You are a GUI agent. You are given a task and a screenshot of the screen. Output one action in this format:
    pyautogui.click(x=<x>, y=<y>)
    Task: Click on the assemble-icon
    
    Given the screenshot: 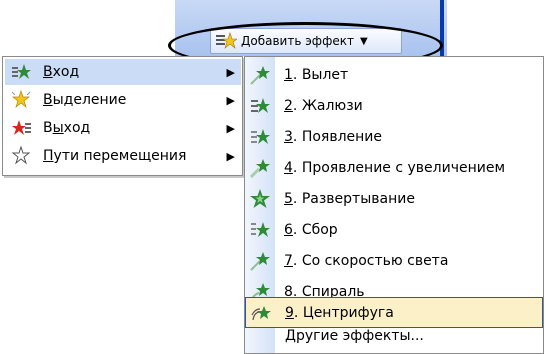 What is the action you would take?
    pyautogui.click(x=260, y=229)
    